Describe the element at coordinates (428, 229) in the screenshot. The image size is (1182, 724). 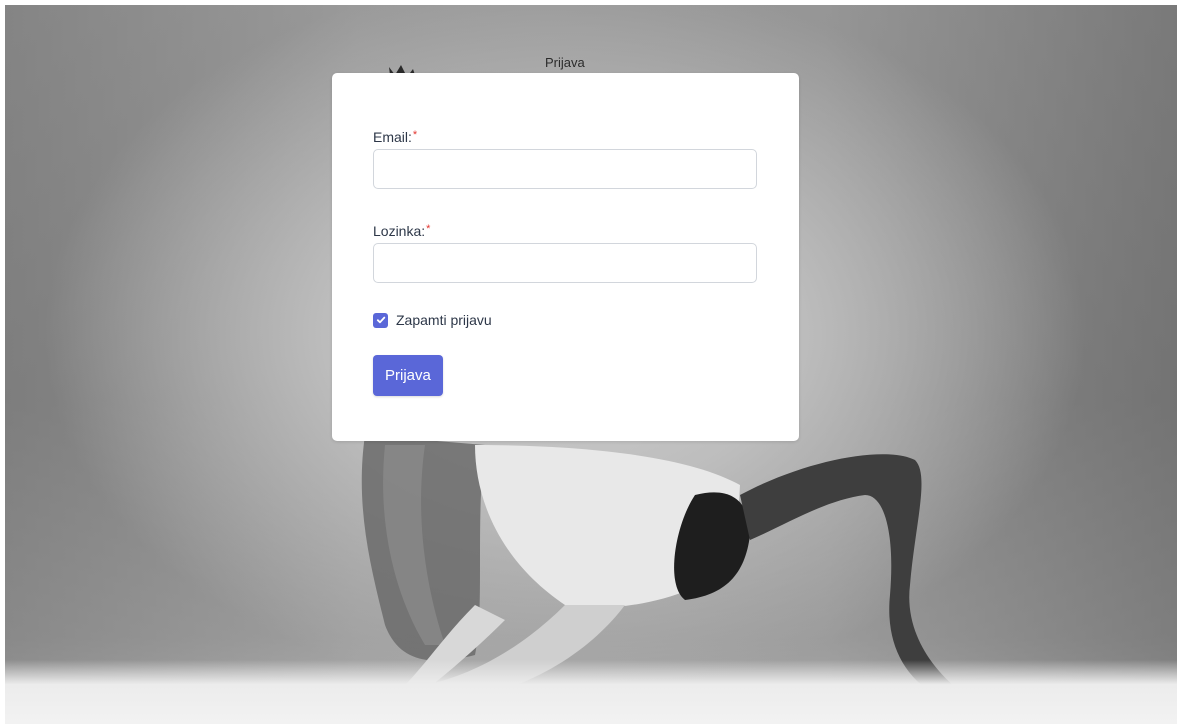
I see `password-required-mark: *` at that location.